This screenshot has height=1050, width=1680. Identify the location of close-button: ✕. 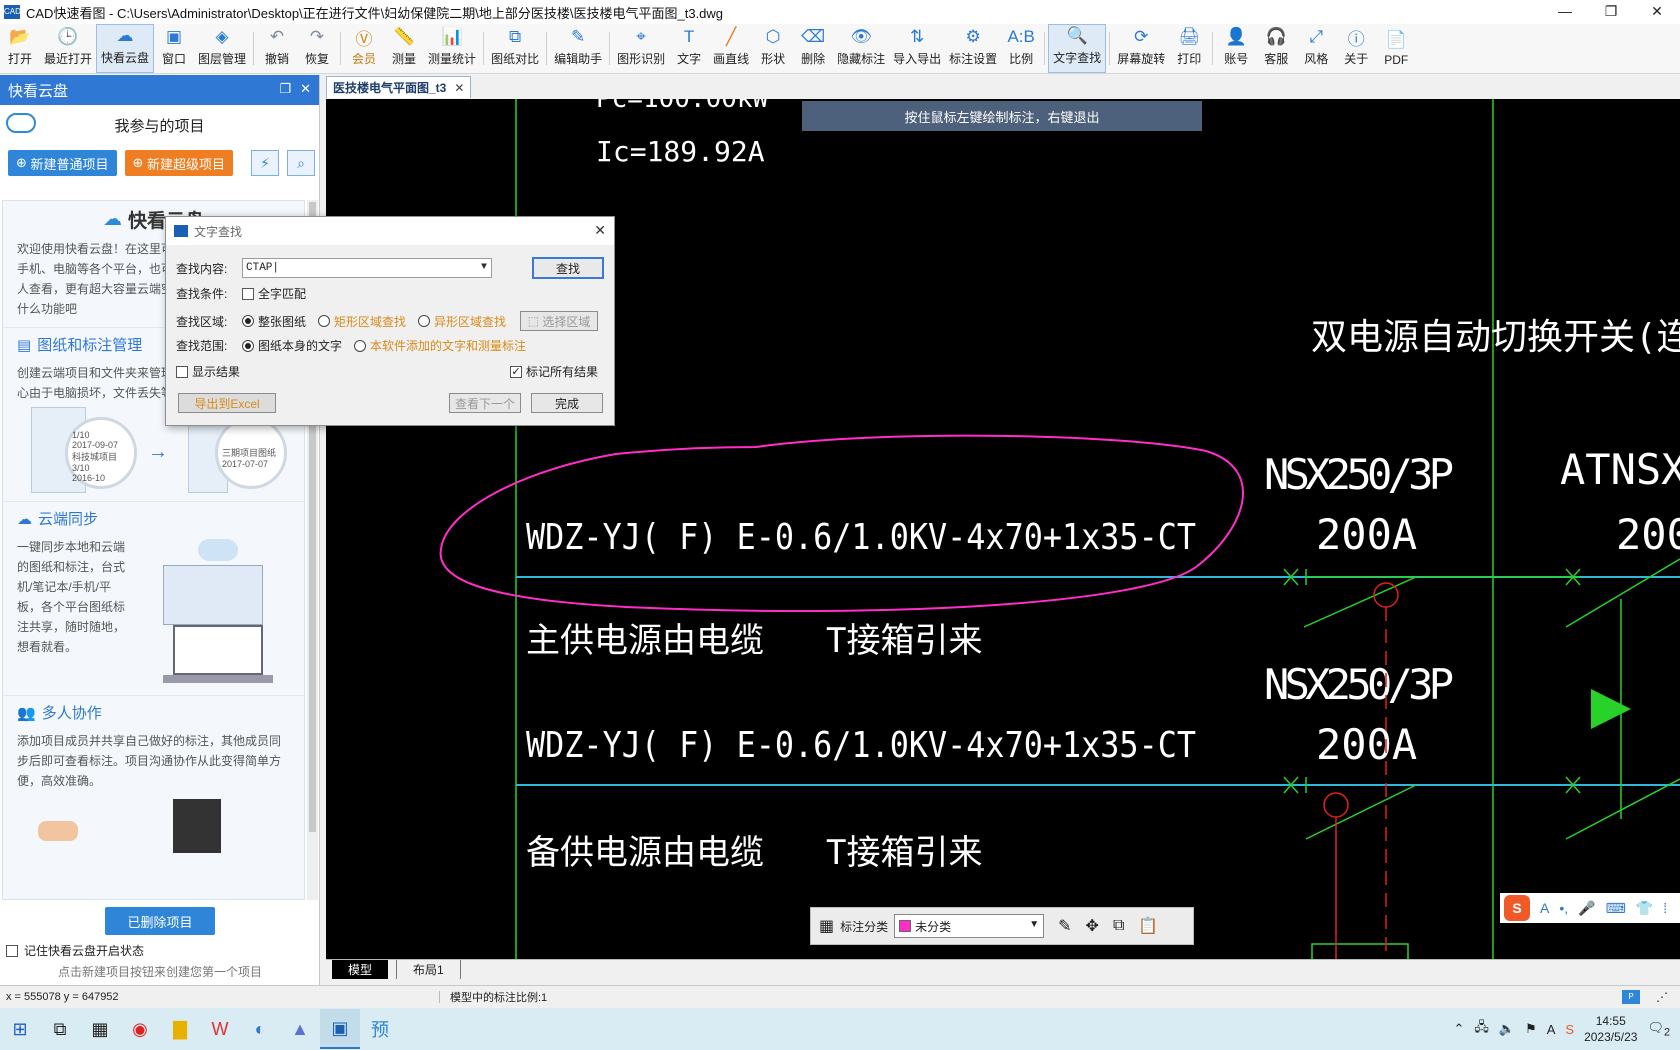
(1657, 12).